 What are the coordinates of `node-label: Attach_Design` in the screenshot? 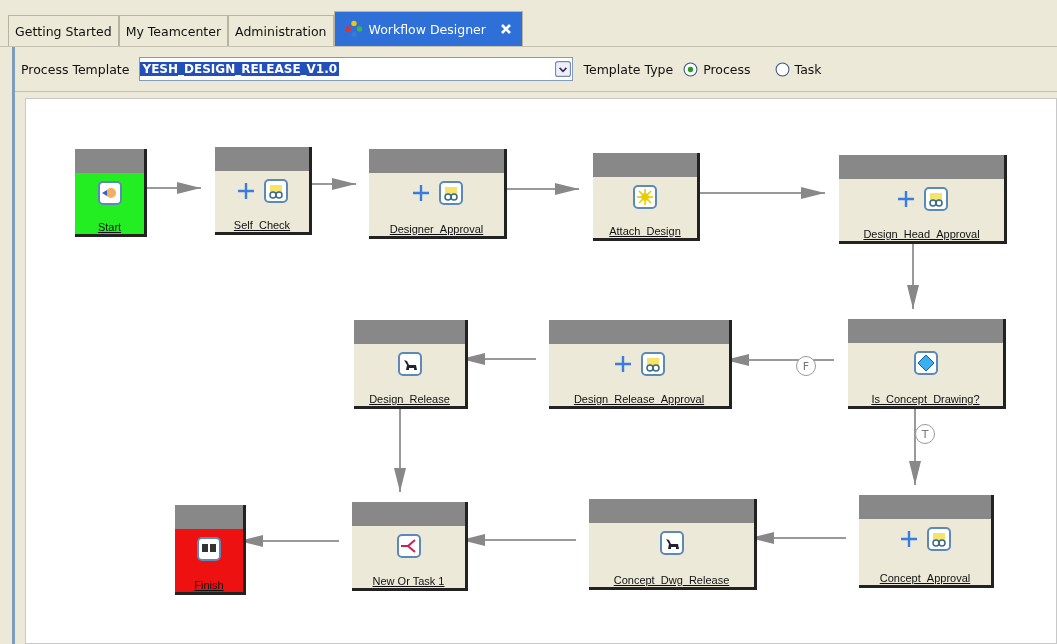 It's located at (645, 231).